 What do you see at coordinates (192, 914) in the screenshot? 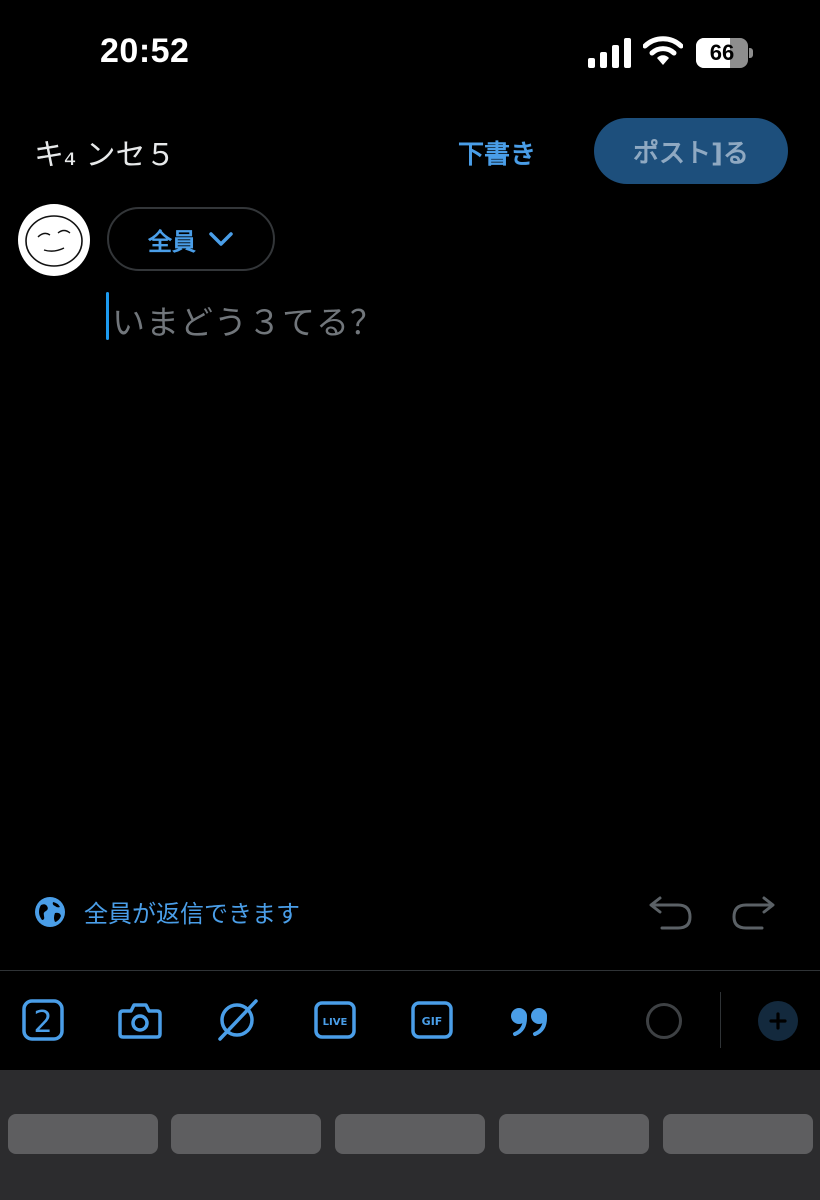
I see `reply-setting-label: 全員が返信できます` at bounding box center [192, 914].